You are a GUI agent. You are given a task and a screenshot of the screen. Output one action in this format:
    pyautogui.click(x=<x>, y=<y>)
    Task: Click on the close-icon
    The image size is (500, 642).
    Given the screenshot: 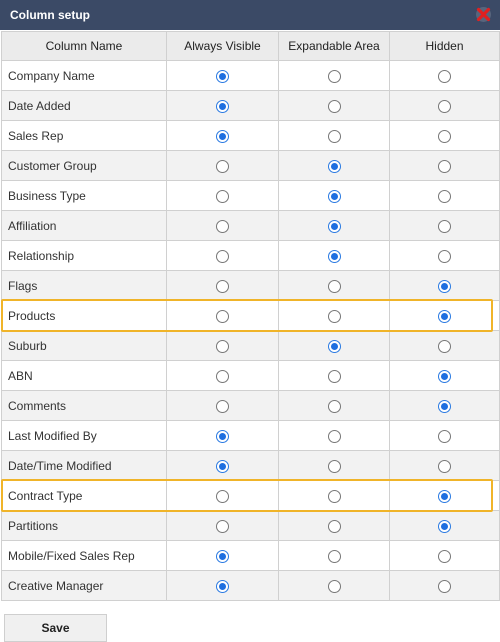 What is the action you would take?
    pyautogui.click(x=483, y=14)
    